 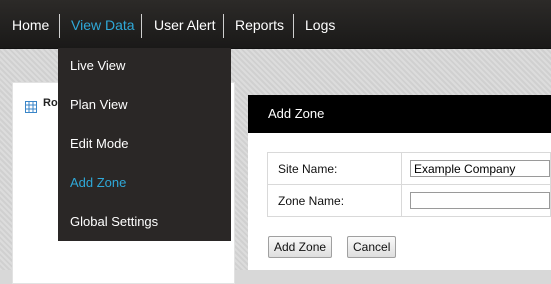 I want to click on tree-root-label: Ro, so click(x=50, y=103).